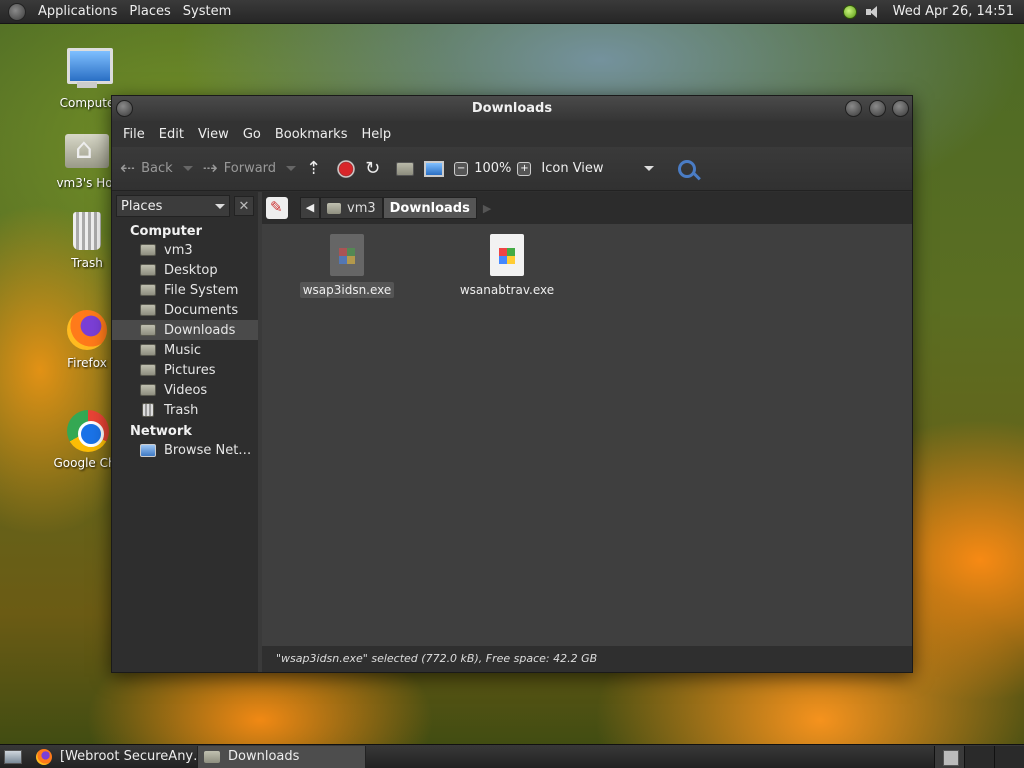 The image size is (1024, 768). Describe the element at coordinates (282, 756) in the screenshot. I see `taskbar-item-downloads: Downloads` at that location.